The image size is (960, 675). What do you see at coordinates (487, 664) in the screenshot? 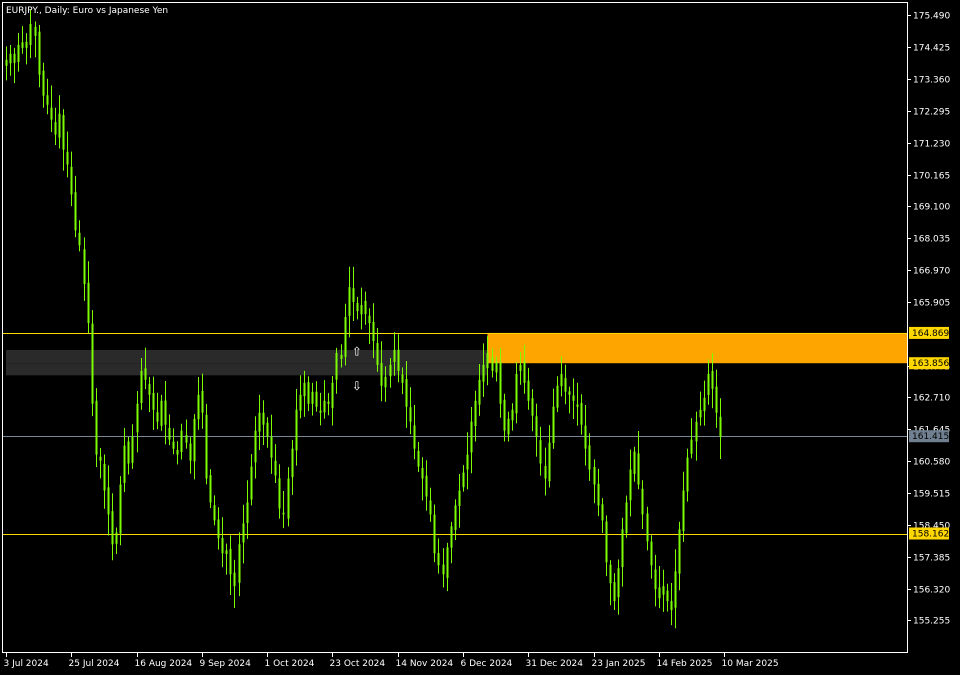
I see `x-tick-label-7: 6 Dec 2024` at bounding box center [487, 664].